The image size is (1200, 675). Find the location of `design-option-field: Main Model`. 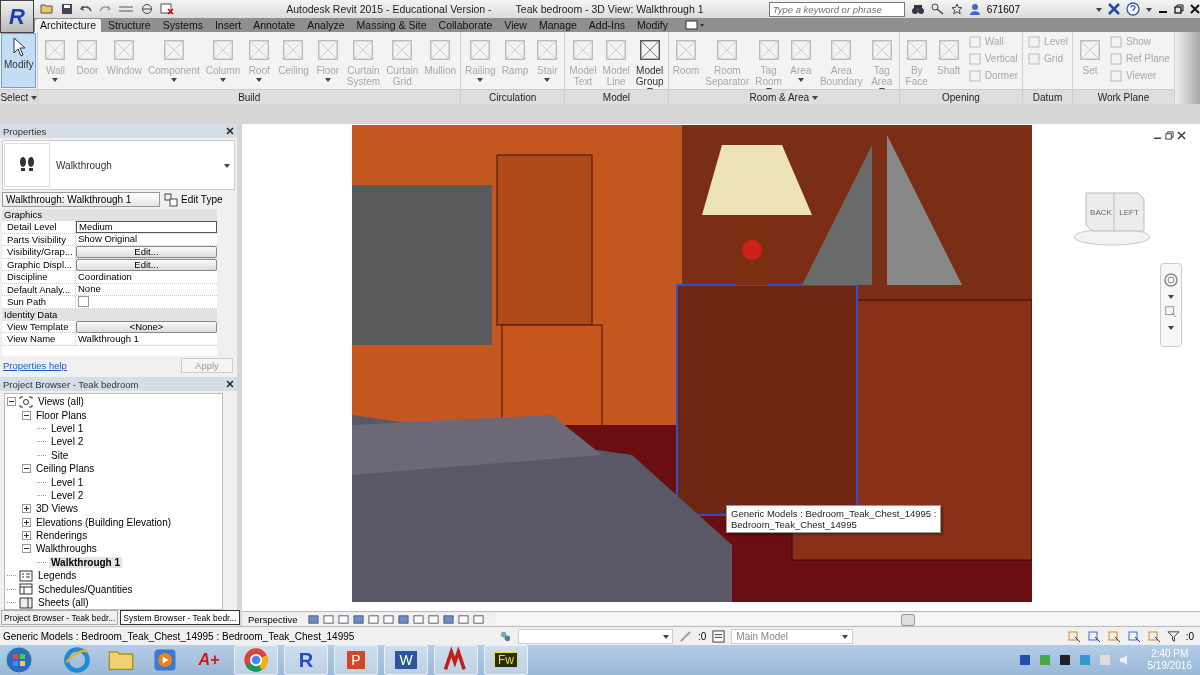

design-option-field: Main Model is located at coordinates (792, 636).